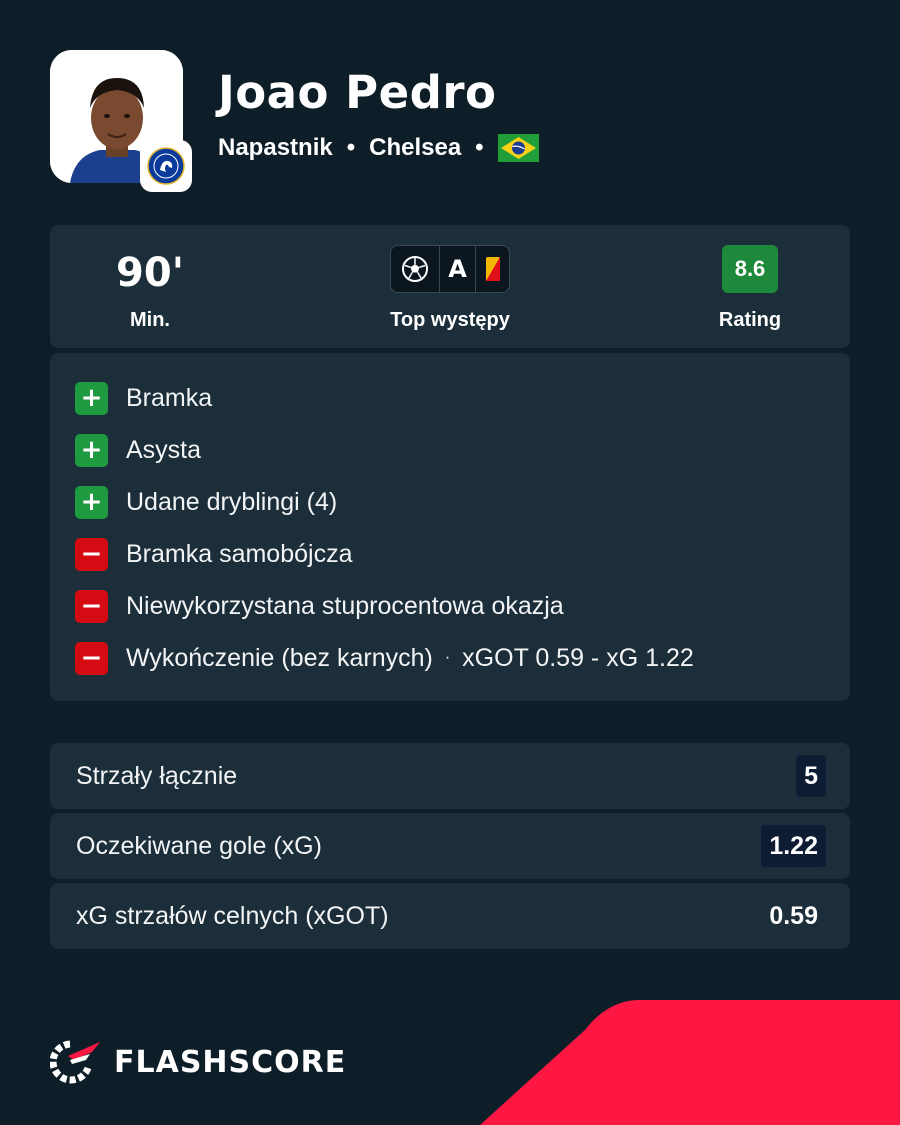 This screenshot has width=900, height=1125. I want to click on stat-label: Strzały łącznie, so click(157, 775).